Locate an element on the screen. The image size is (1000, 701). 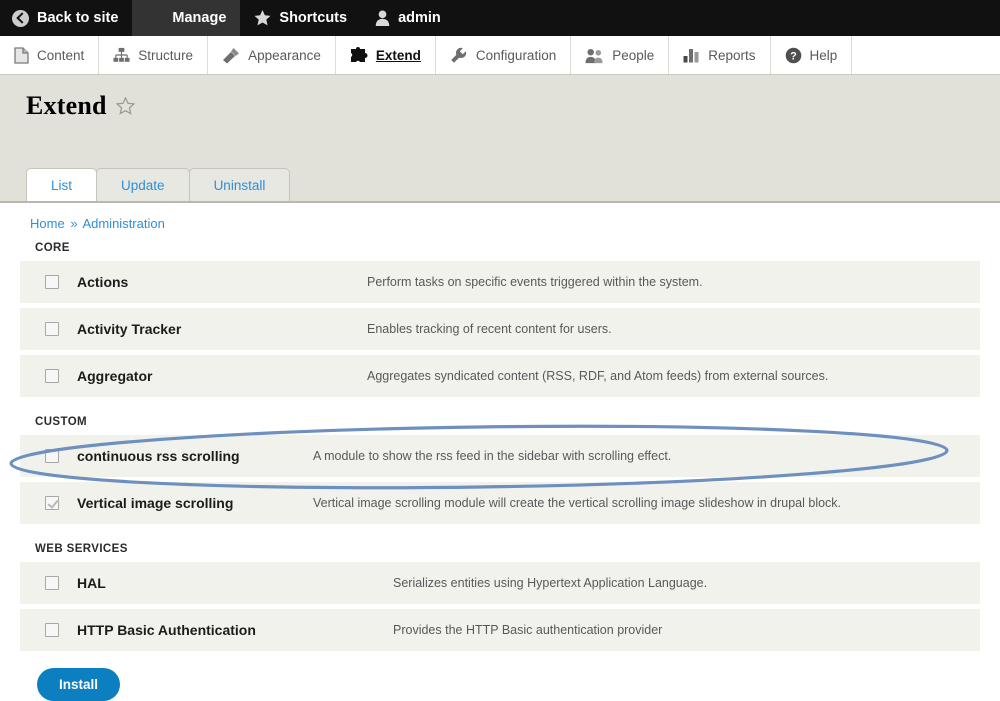
nav-item-label: Structure is located at coordinates (166, 55).